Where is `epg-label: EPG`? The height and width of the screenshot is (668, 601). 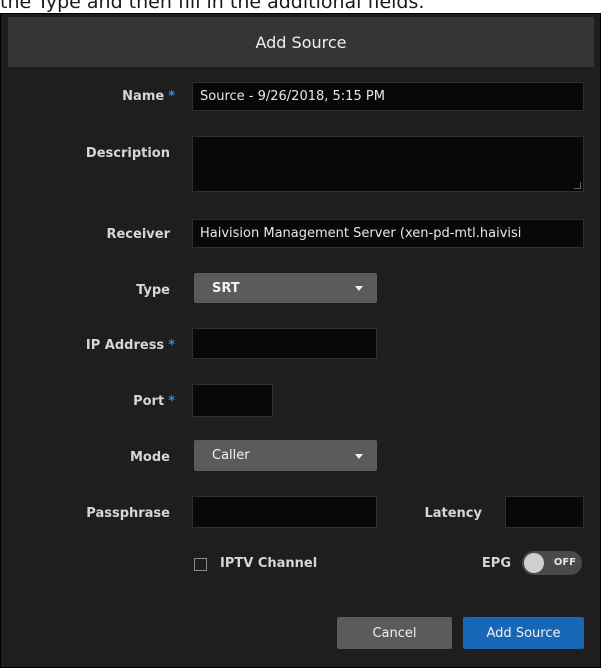 epg-label: EPG is located at coordinates (496, 563).